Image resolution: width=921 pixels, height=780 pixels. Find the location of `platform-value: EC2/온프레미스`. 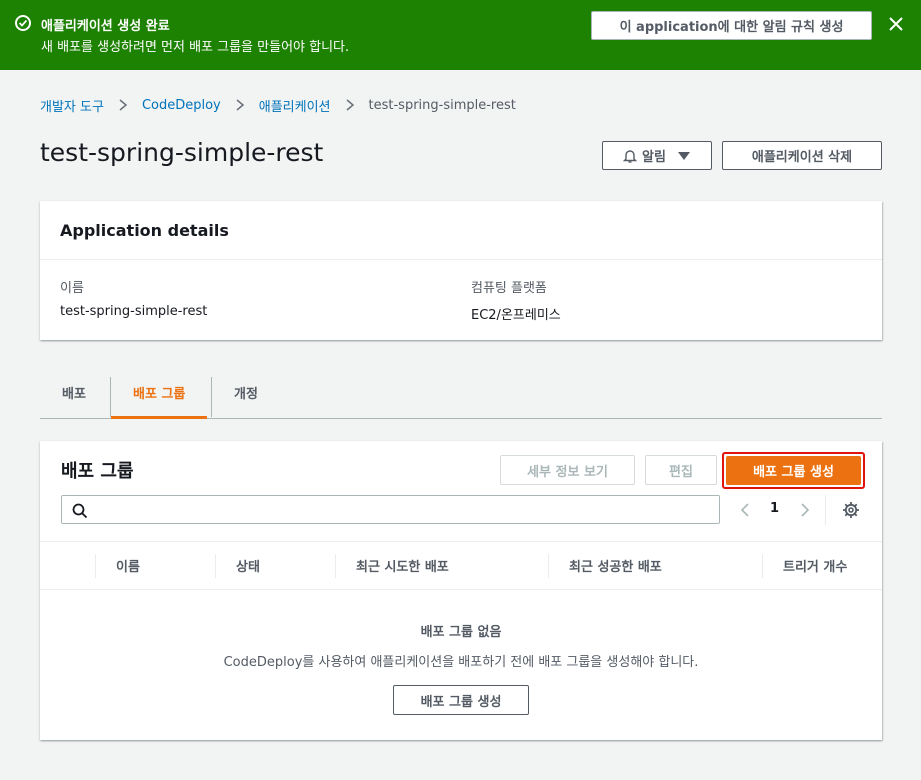

platform-value: EC2/온프레미스 is located at coordinates (516, 315).